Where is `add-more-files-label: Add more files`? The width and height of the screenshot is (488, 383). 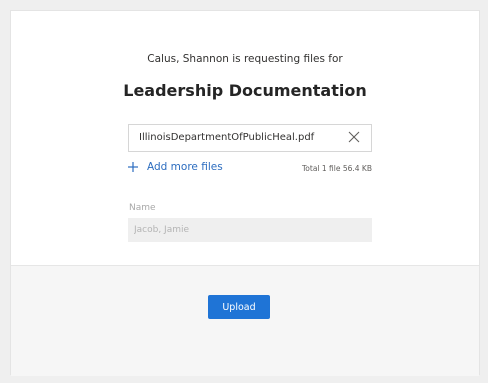 add-more-files-label: Add more files is located at coordinates (185, 167).